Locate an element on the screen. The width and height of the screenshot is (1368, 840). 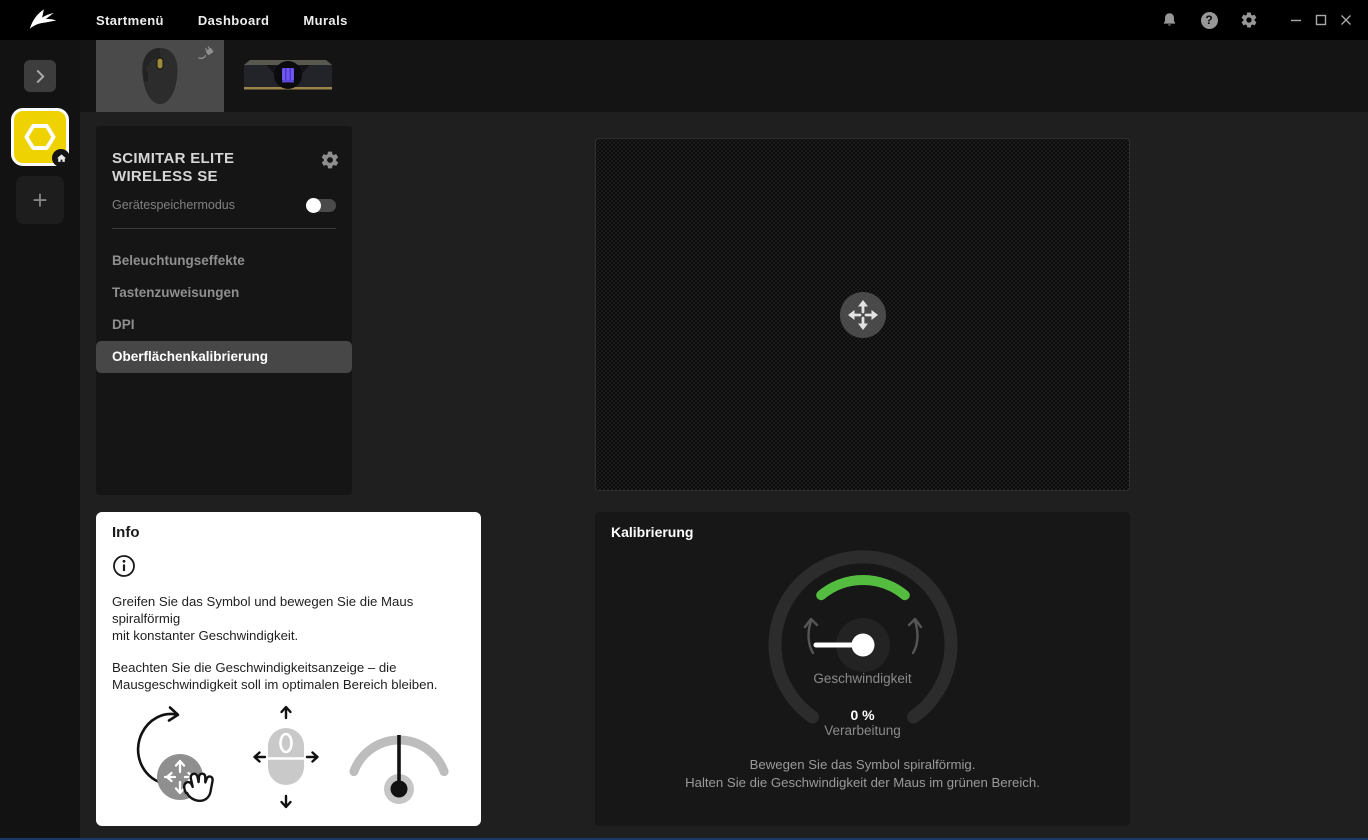
device-memory-mode-toggle is located at coordinates (321, 205).